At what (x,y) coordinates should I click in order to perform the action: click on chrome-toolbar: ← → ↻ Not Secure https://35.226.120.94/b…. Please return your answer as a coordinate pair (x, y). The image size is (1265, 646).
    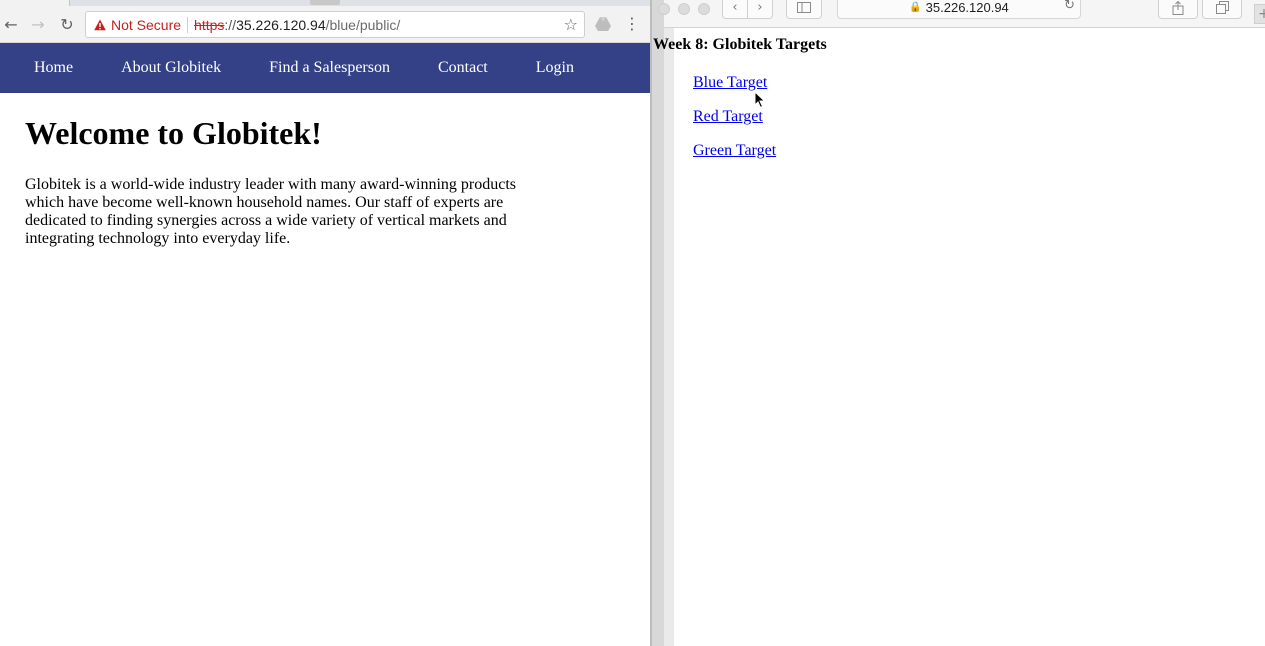
    Looking at the image, I should click on (325, 24).